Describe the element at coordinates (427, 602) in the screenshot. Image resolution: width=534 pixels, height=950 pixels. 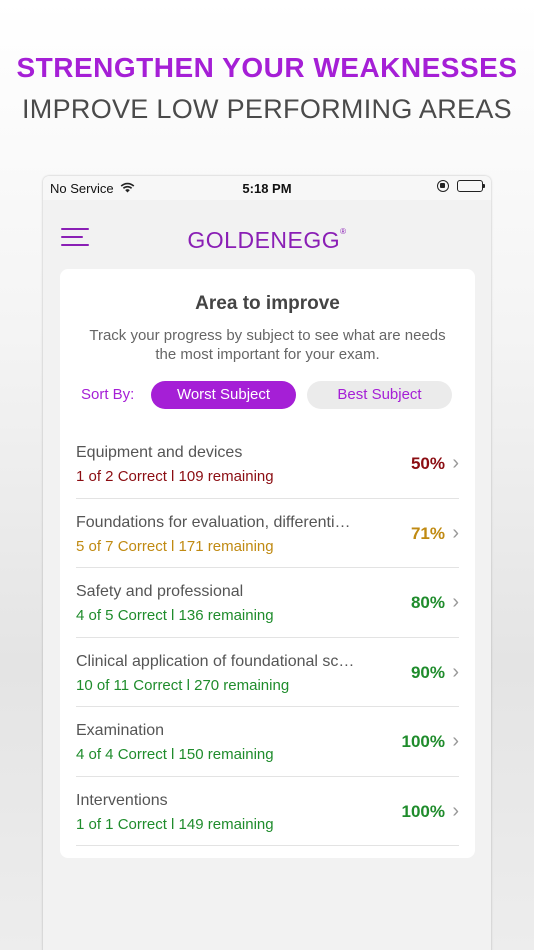
I see `subject-percent: 80%` at that location.